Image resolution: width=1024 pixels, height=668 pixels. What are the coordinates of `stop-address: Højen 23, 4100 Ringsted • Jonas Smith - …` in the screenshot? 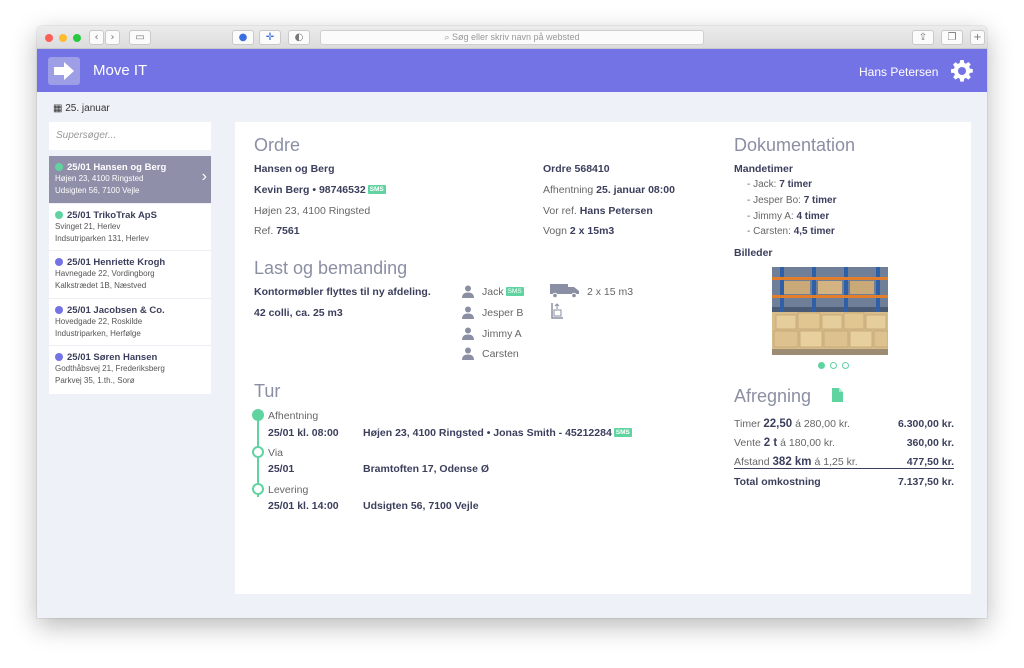 It's located at (497, 433).